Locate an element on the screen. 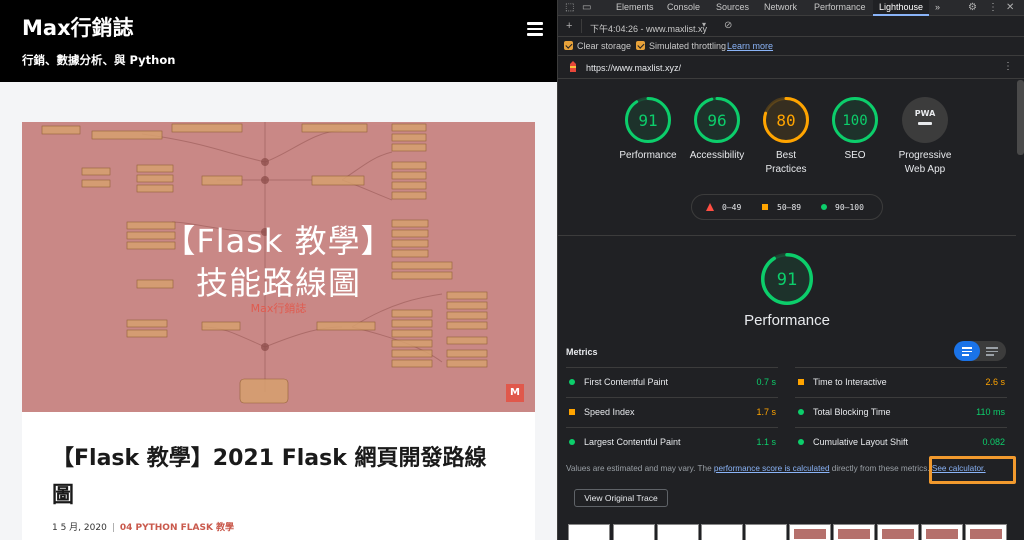  lighthouse-toolbar: + 下午4:04:26 - www.maxlist.xy ▾ ⊘ is located at coordinates (791, 27).